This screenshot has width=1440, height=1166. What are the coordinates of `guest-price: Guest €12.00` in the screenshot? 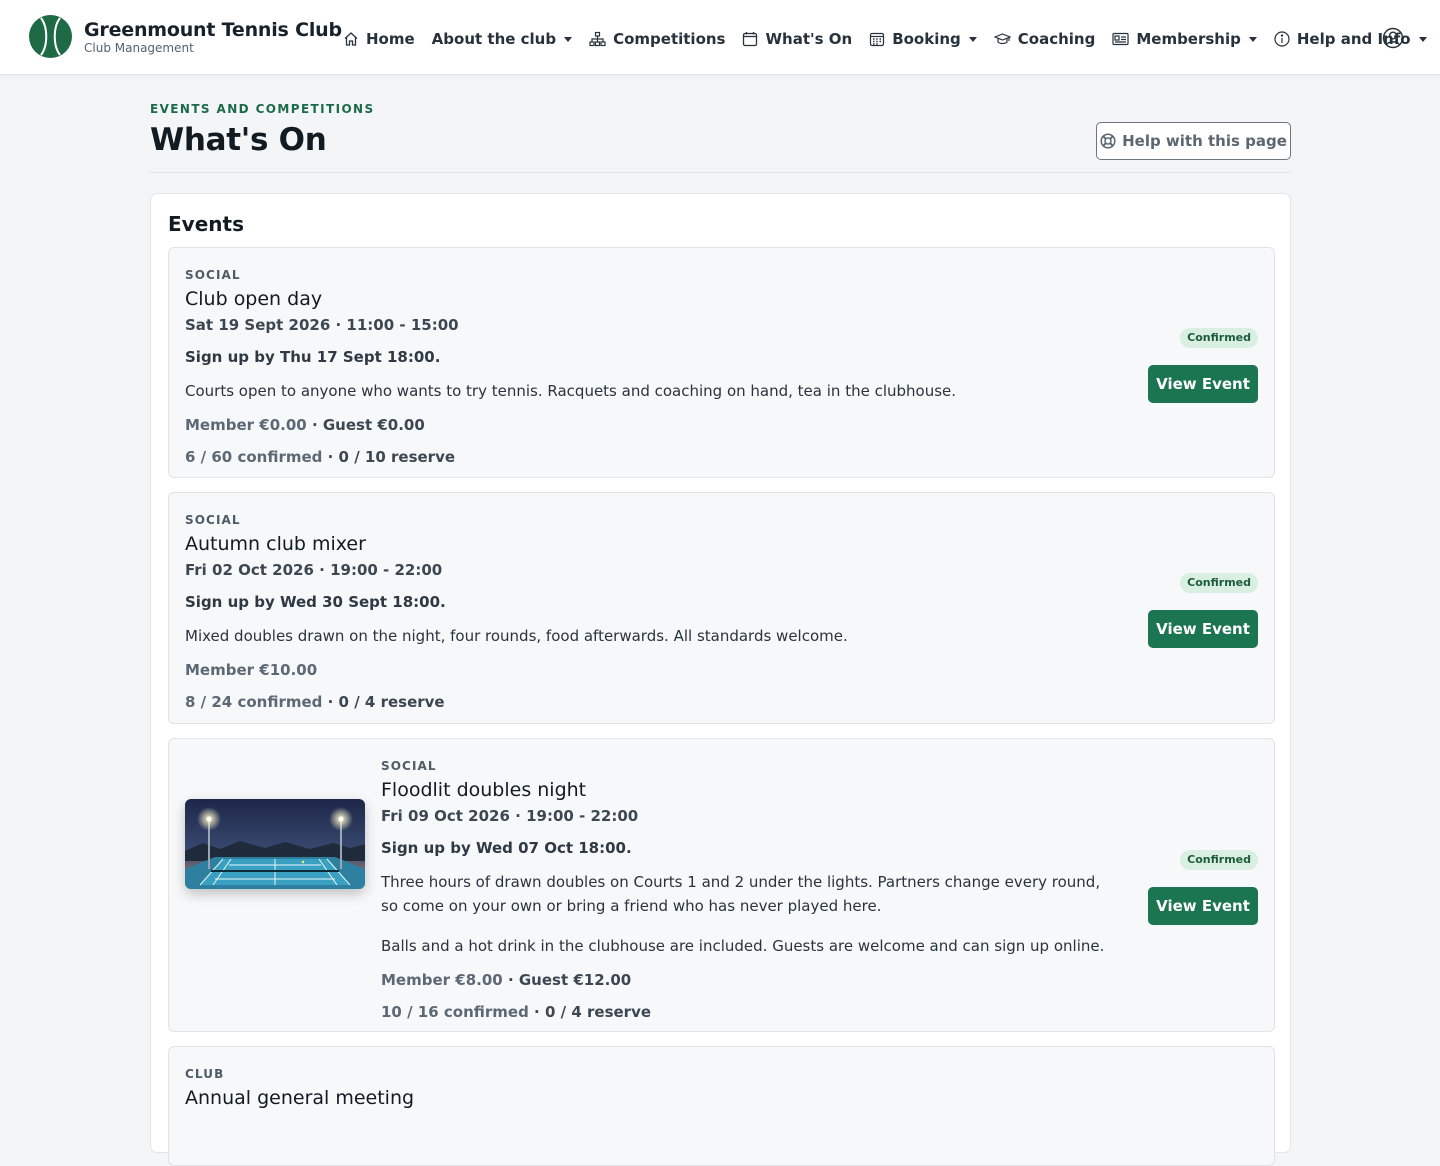 It's located at (575, 980).